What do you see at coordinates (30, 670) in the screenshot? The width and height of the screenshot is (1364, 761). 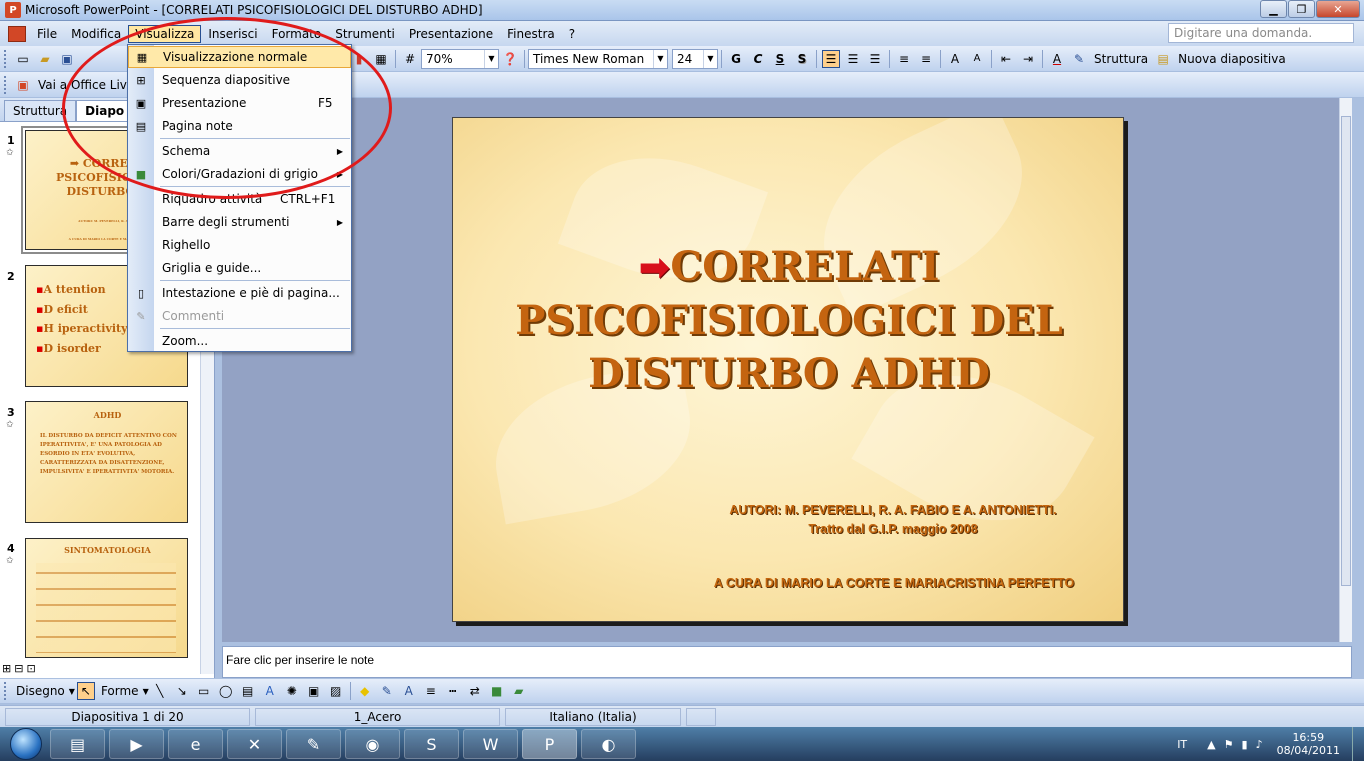 I see `slideshow-icon: ⊡` at bounding box center [30, 670].